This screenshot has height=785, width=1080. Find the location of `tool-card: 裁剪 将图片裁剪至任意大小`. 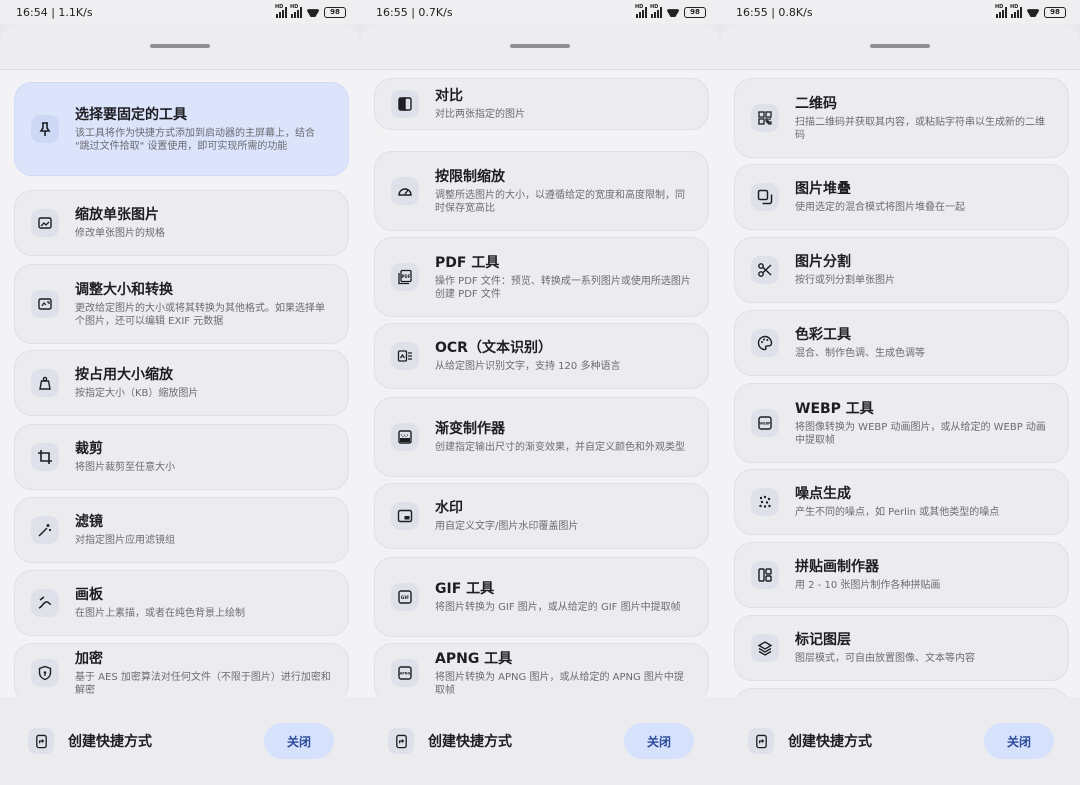

tool-card: 裁剪 将图片裁剪至任意大小 is located at coordinates (181, 457).